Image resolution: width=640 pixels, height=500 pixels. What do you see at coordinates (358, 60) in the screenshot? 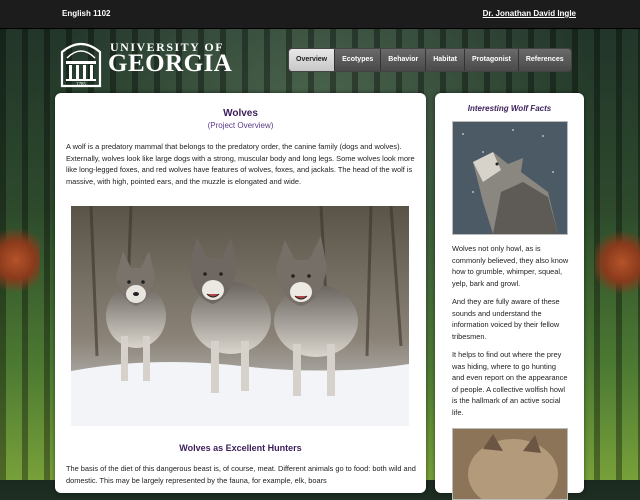
I see `nav-ecotypes: Ecotypes` at bounding box center [358, 60].